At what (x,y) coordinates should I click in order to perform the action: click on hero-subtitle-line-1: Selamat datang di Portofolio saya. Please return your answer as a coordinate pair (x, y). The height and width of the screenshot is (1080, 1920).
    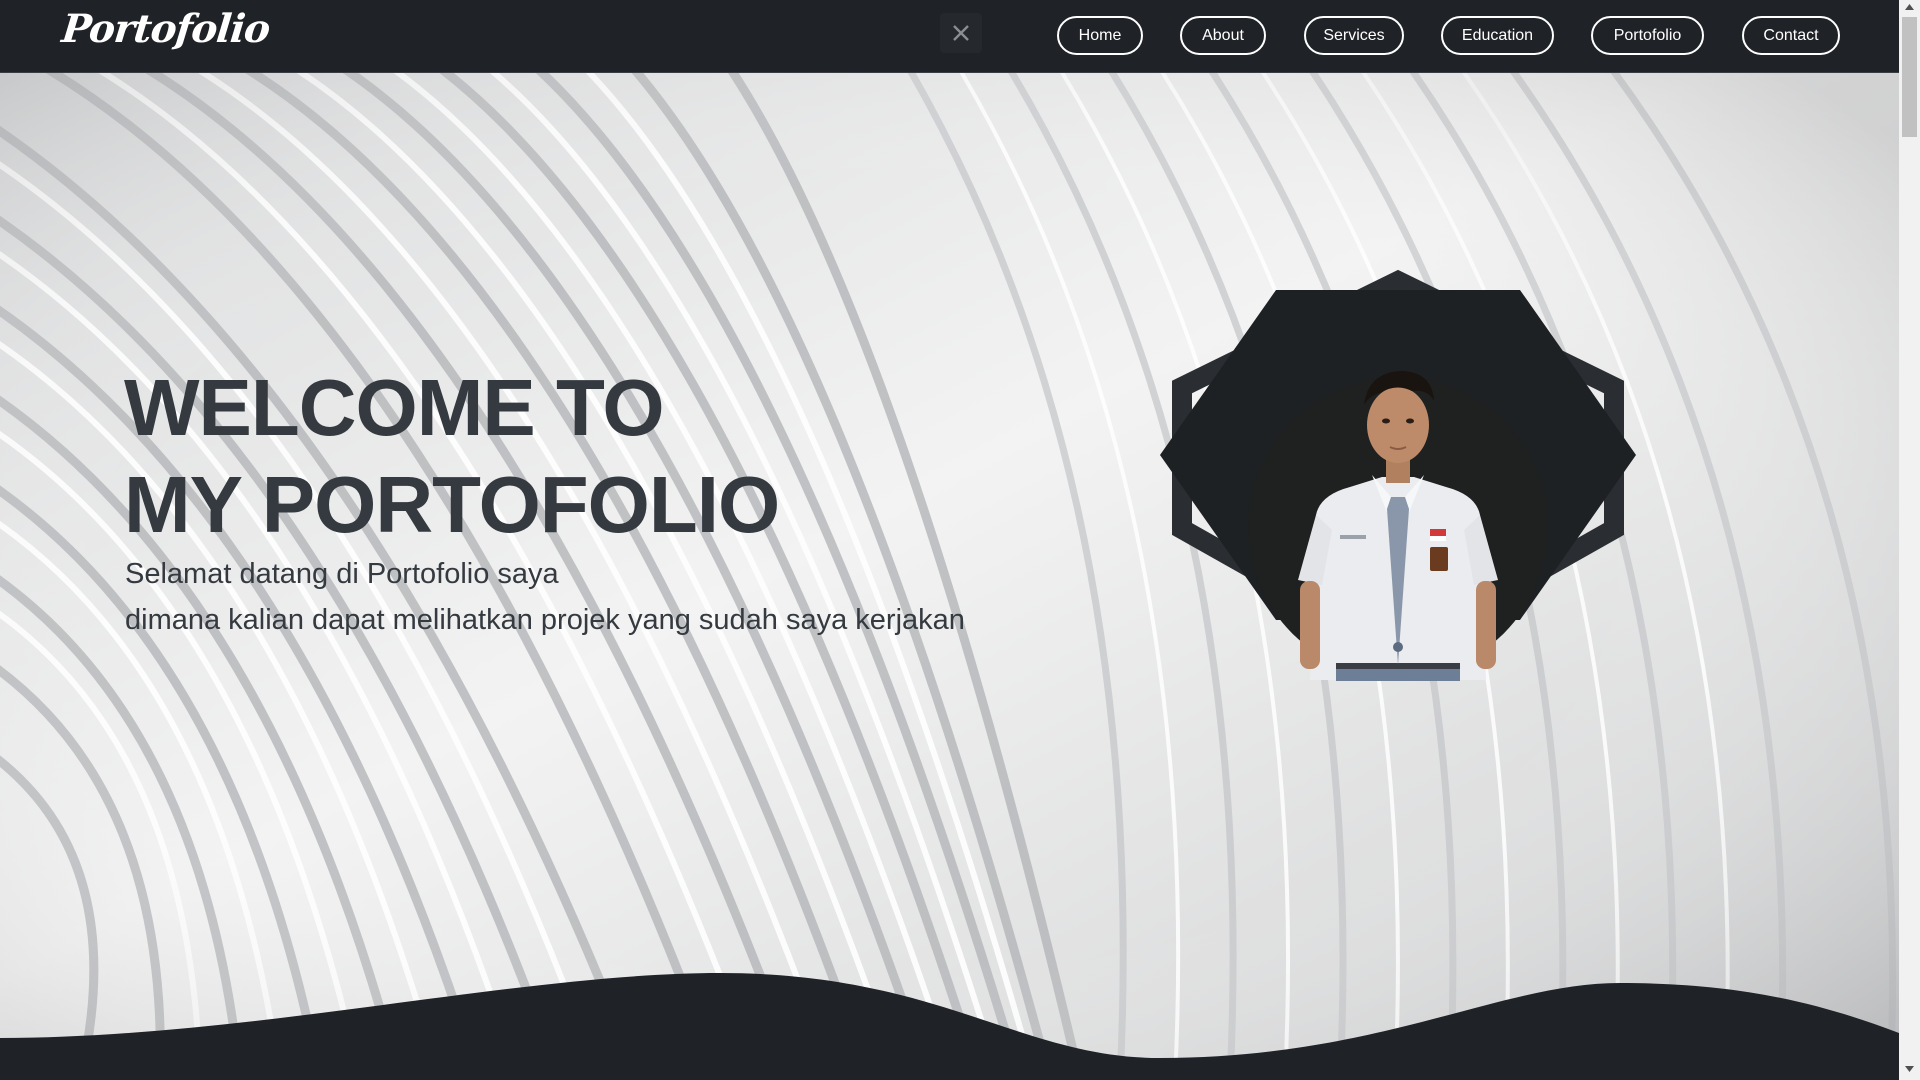
    Looking at the image, I should click on (342, 574).